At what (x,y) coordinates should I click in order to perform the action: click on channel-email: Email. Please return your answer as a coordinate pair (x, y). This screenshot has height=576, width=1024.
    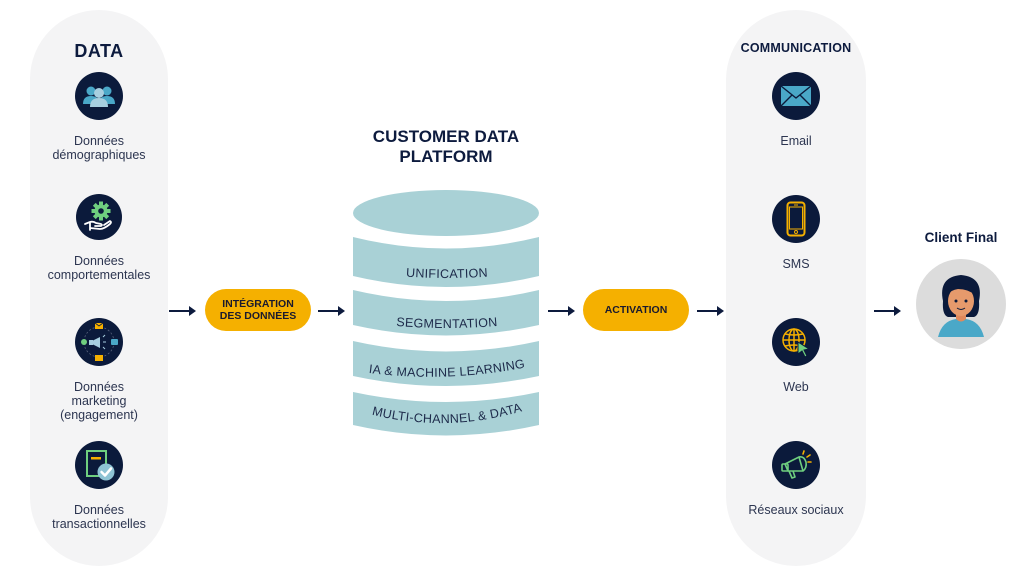
    Looking at the image, I should click on (796, 110).